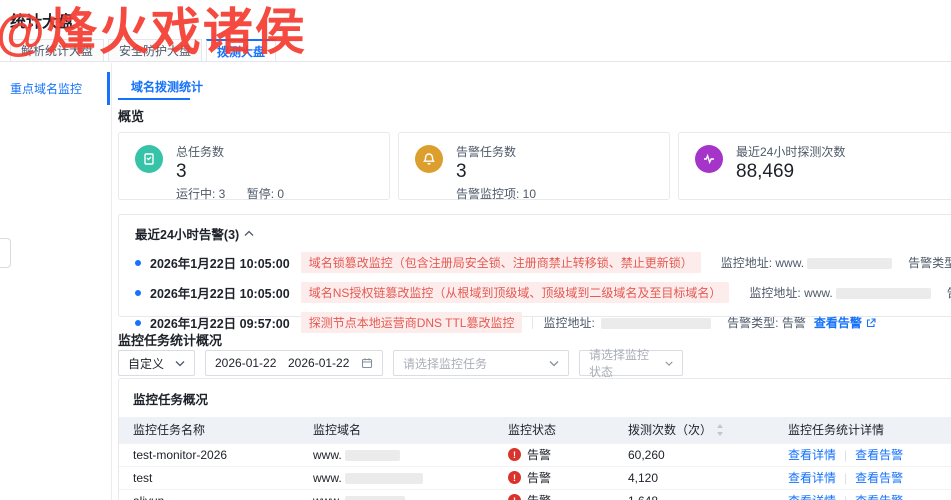 This screenshot has width=951, height=500. What do you see at coordinates (481, 363) in the screenshot?
I see `task-select: 请选择监控任务` at bounding box center [481, 363].